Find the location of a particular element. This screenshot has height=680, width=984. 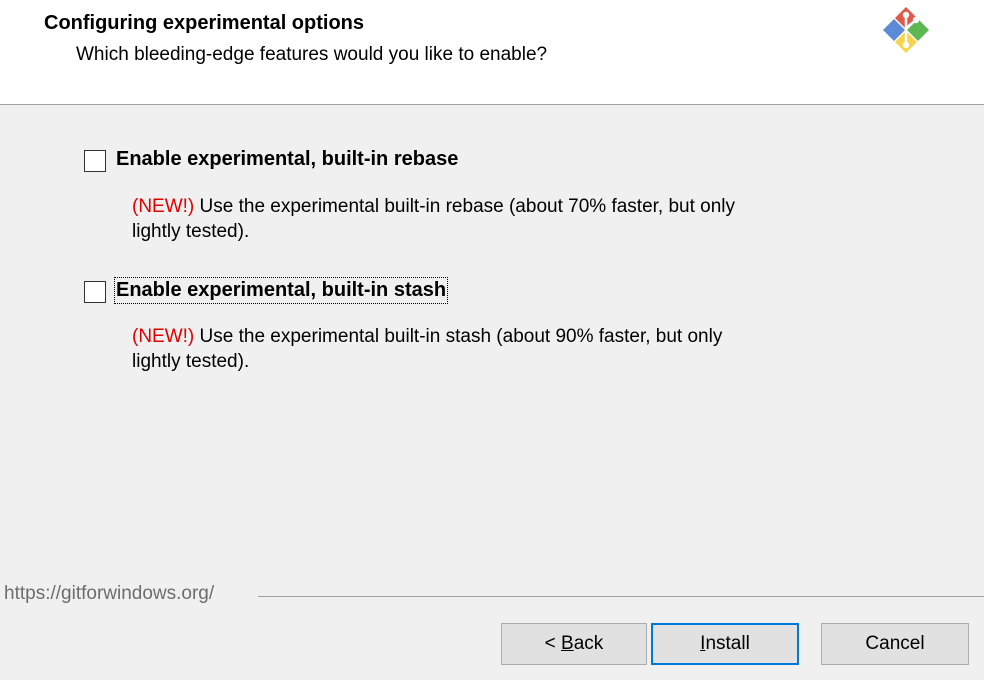

page-title: Configuring experimental options is located at coordinates (204, 23).